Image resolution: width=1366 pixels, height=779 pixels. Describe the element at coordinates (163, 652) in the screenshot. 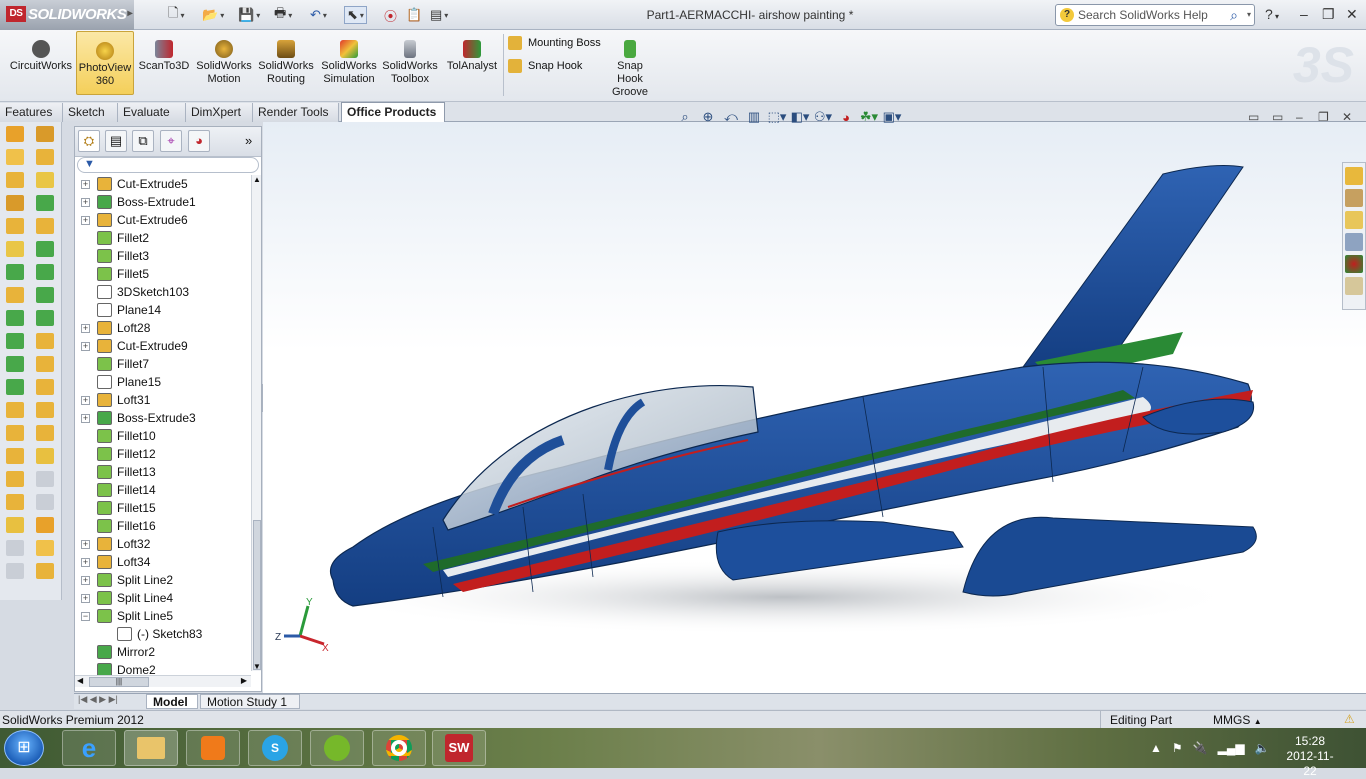

I see `tree-node: Mirror2` at that location.